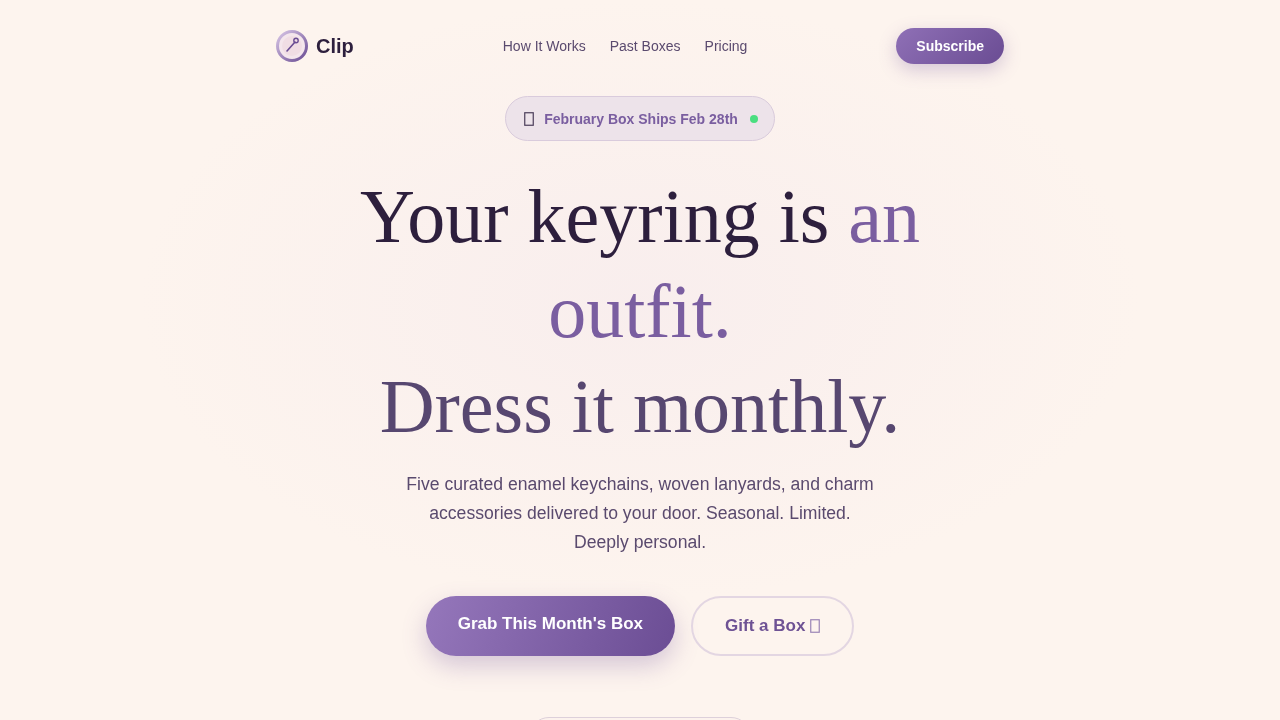 The height and width of the screenshot is (720, 1280). Describe the element at coordinates (550, 626) in the screenshot. I see `primary-cta-button: Grab This Month's Box` at that location.